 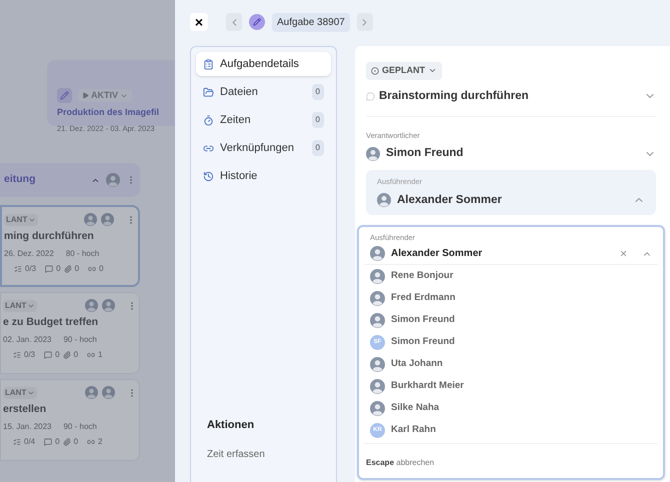 I want to click on link-count: 1, so click(x=100, y=354).